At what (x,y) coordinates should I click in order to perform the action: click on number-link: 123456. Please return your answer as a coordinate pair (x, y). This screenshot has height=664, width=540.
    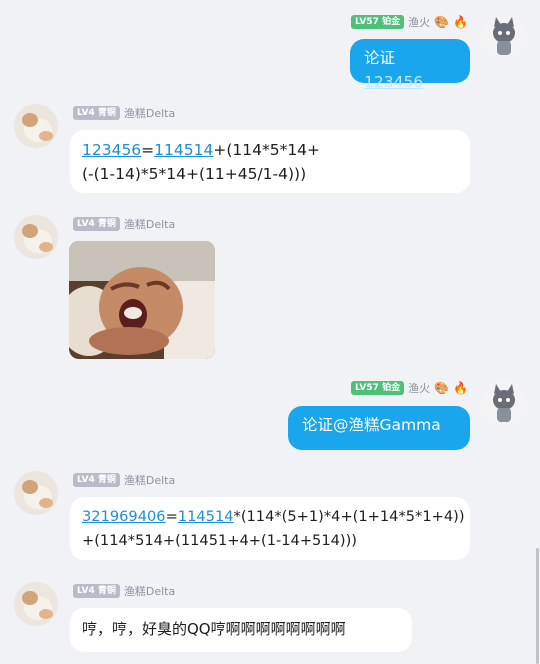
    Looking at the image, I should click on (111, 150).